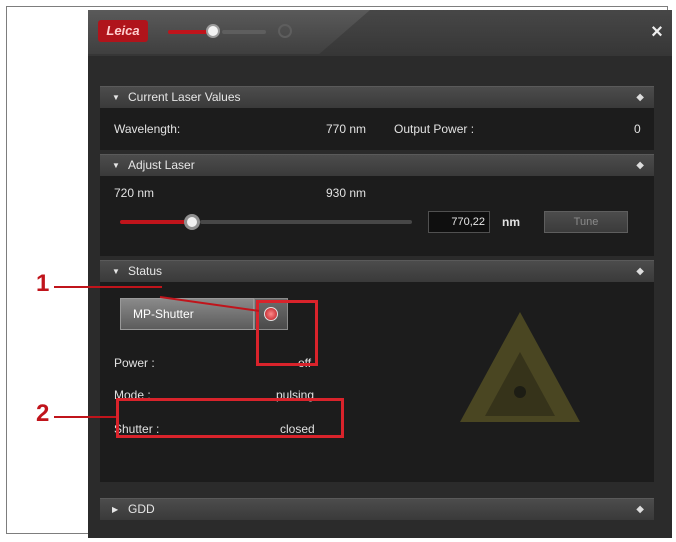 The height and width of the screenshot is (542, 676). Describe the element at coordinates (115, 509) in the screenshot. I see `section-collapsed-icon: ▶` at that location.